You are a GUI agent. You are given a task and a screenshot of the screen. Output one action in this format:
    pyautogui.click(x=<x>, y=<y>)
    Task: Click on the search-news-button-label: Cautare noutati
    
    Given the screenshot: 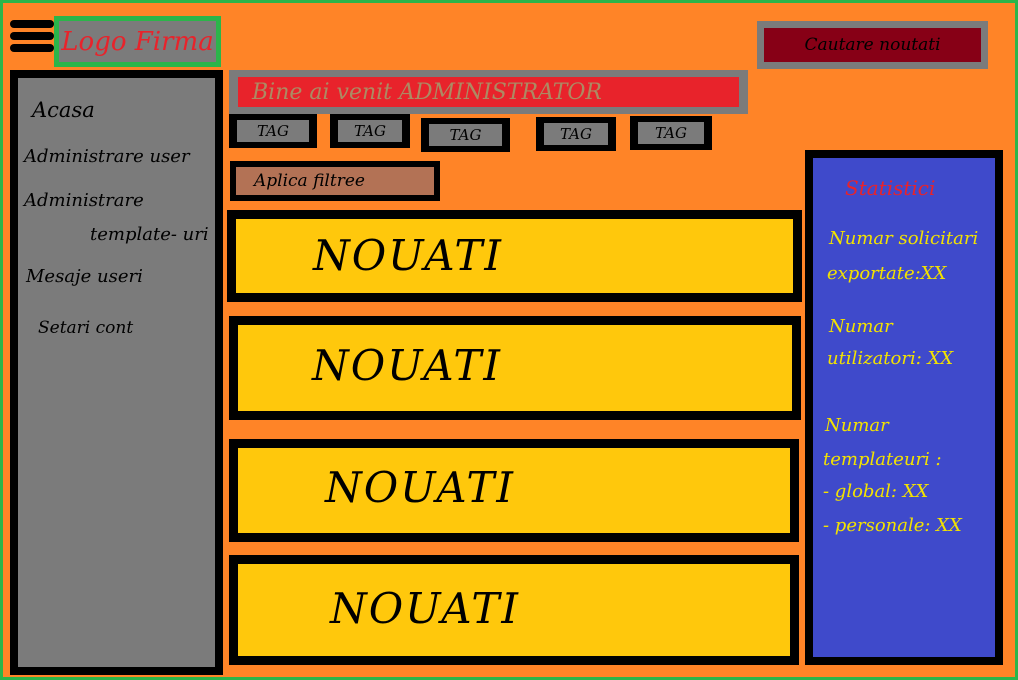 What is the action you would take?
    pyautogui.click(x=872, y=45)
    